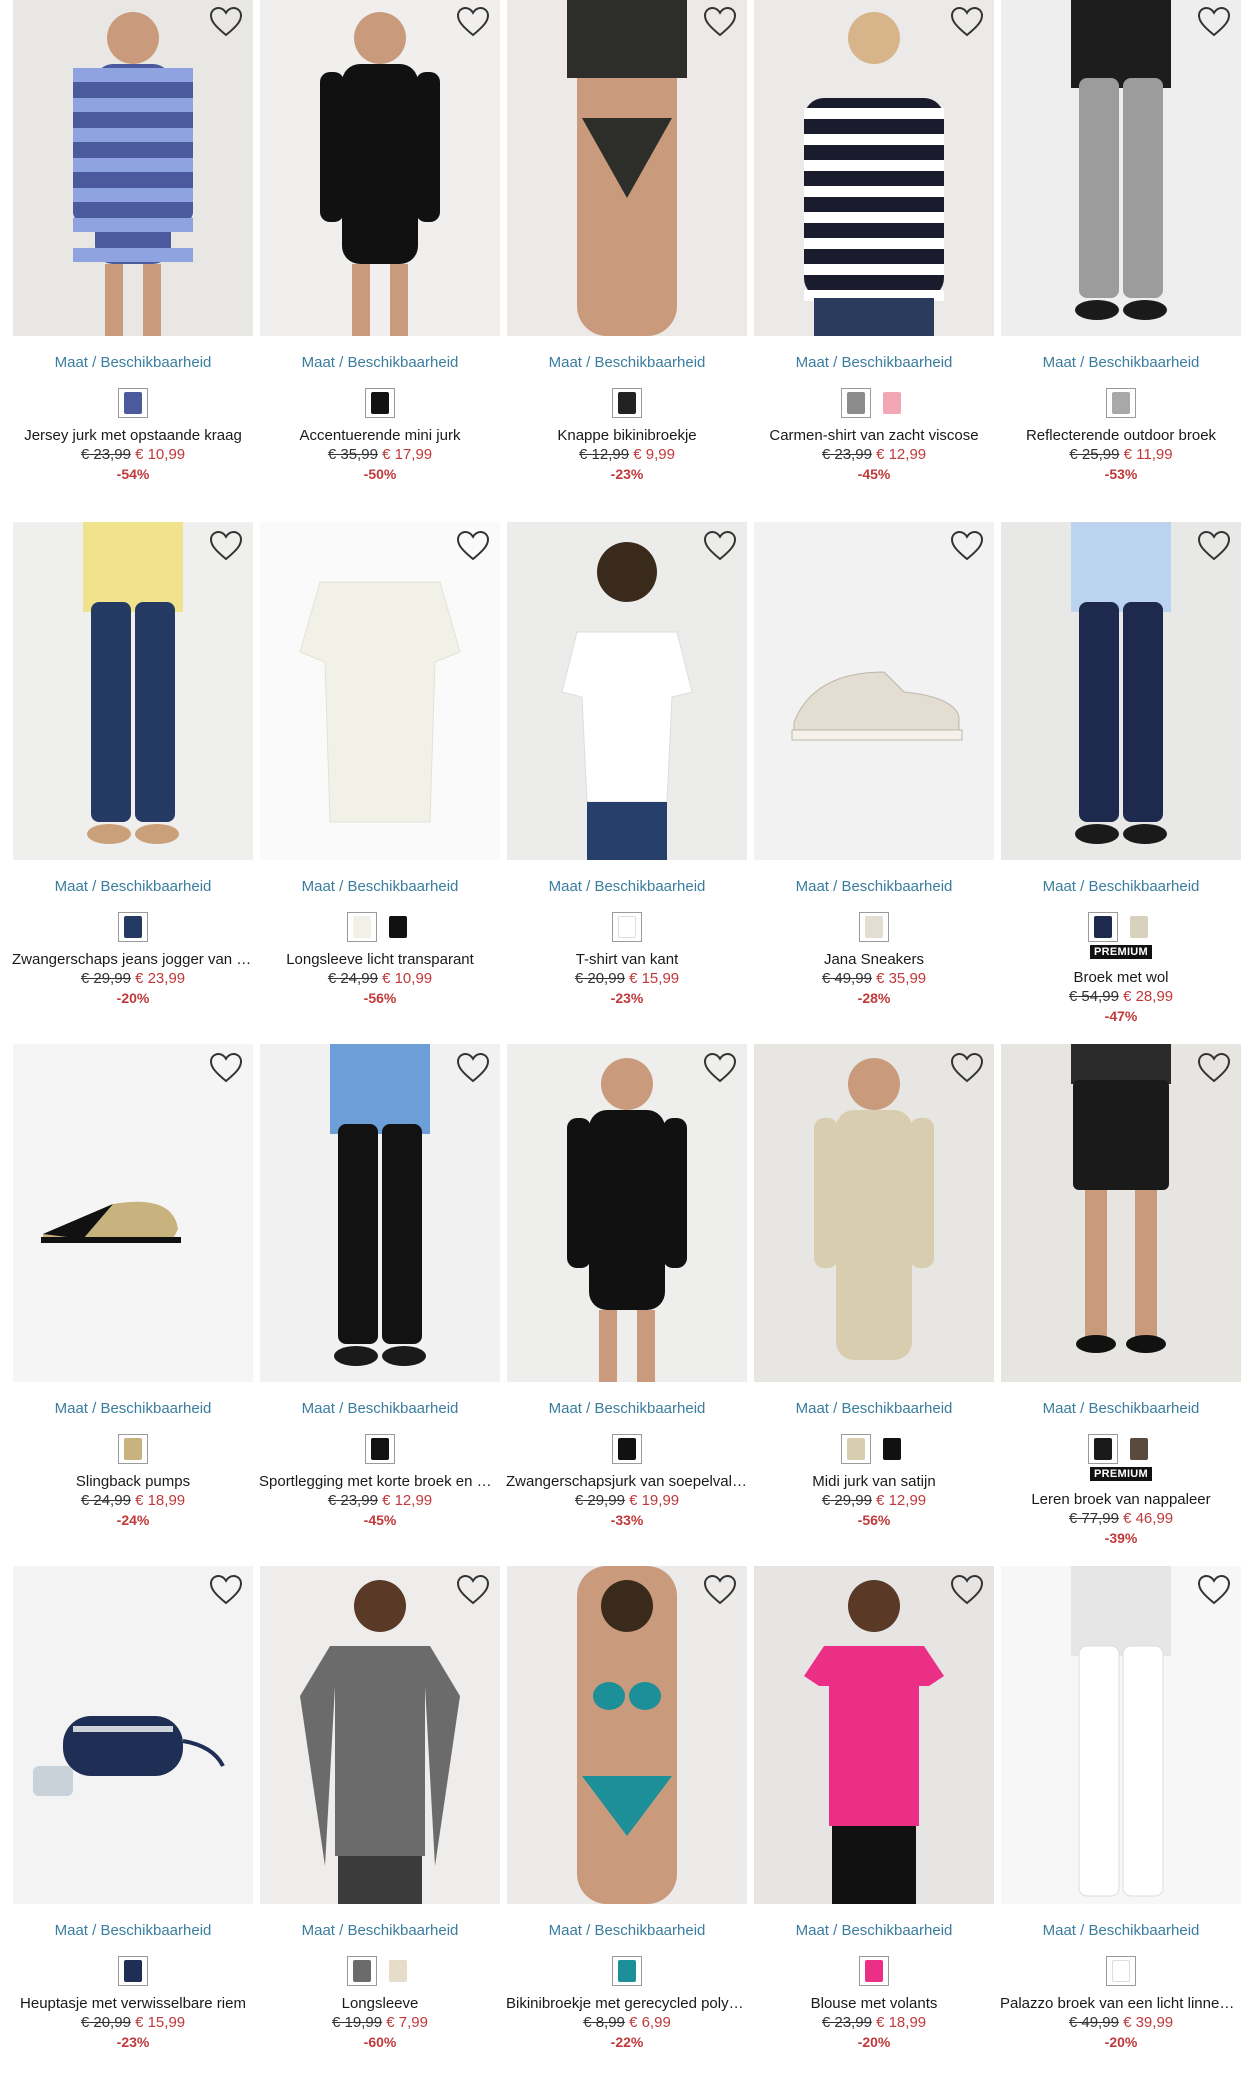 The image size is (1250, 2082). Describe the element at coordinates (874, 2003) in the screenshot. I see `product-name: Blouse met volants` at that location.